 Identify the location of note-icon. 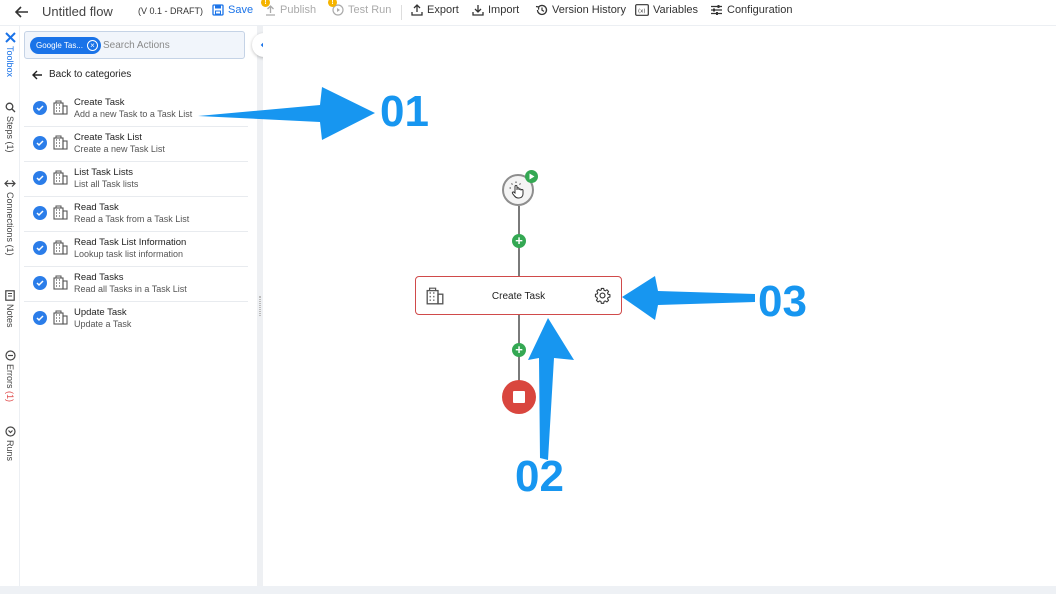
(10, 295).